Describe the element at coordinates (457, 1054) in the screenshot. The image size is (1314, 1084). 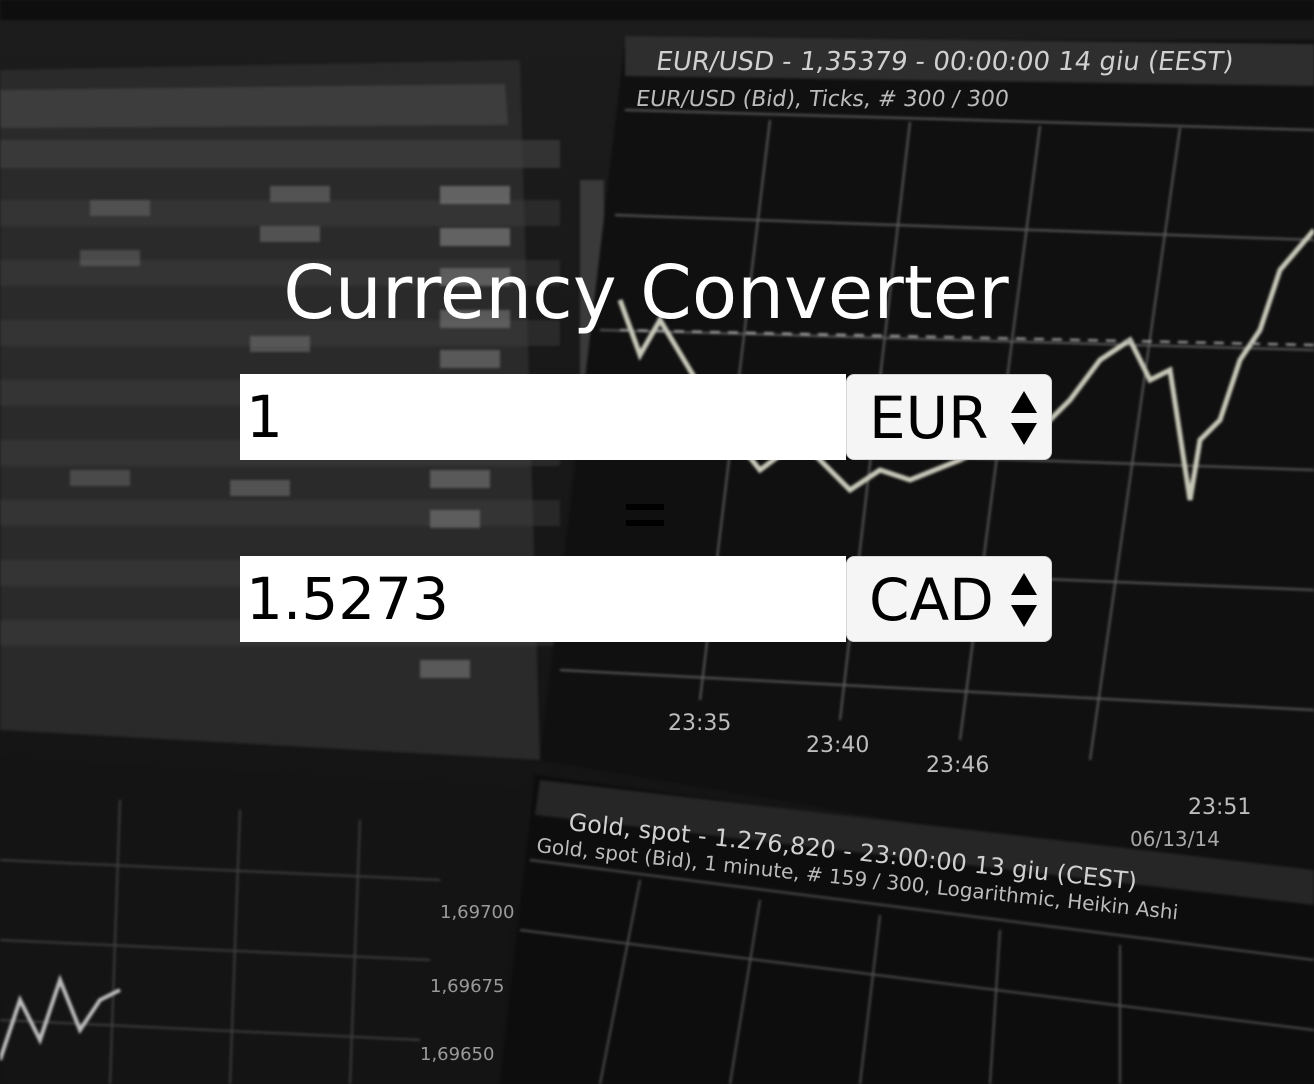
I see `price-label-3: 1,69650` at that location.